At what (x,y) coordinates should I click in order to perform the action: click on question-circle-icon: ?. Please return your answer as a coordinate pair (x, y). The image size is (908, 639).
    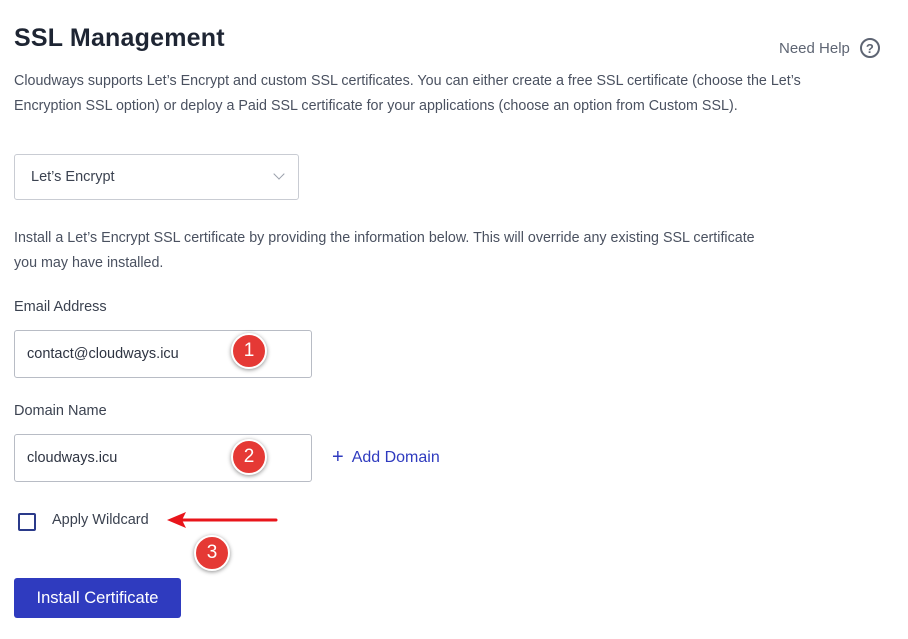
    Looking at the image, I should click on (869, 48).